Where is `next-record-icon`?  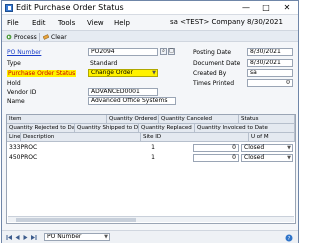
next-record-icon is located at coordinates (25, 237).